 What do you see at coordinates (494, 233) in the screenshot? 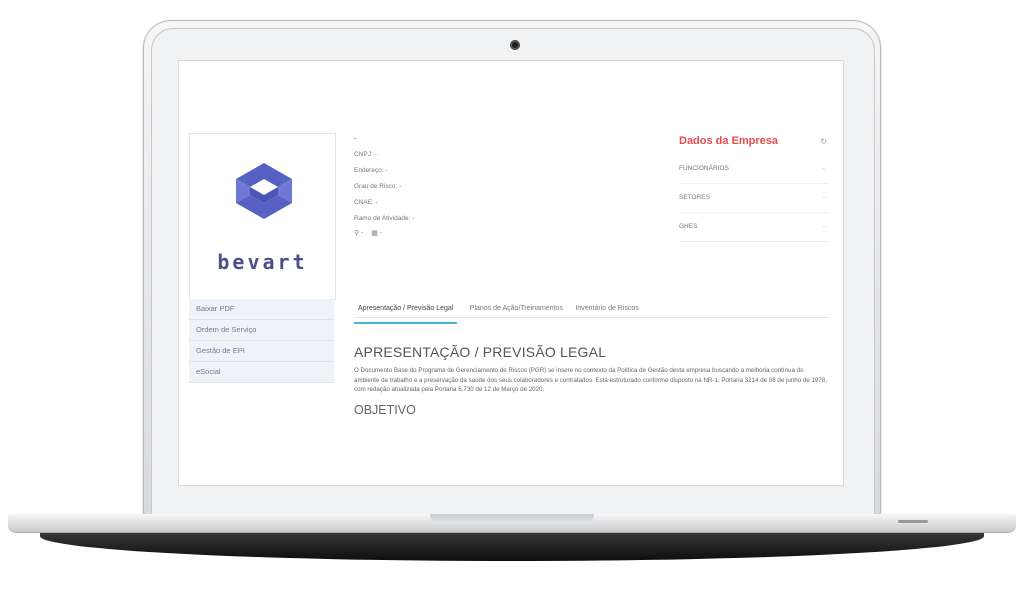
I see `location-date-row: ⚲ - ▦ -` at bounding box center [494, 233].